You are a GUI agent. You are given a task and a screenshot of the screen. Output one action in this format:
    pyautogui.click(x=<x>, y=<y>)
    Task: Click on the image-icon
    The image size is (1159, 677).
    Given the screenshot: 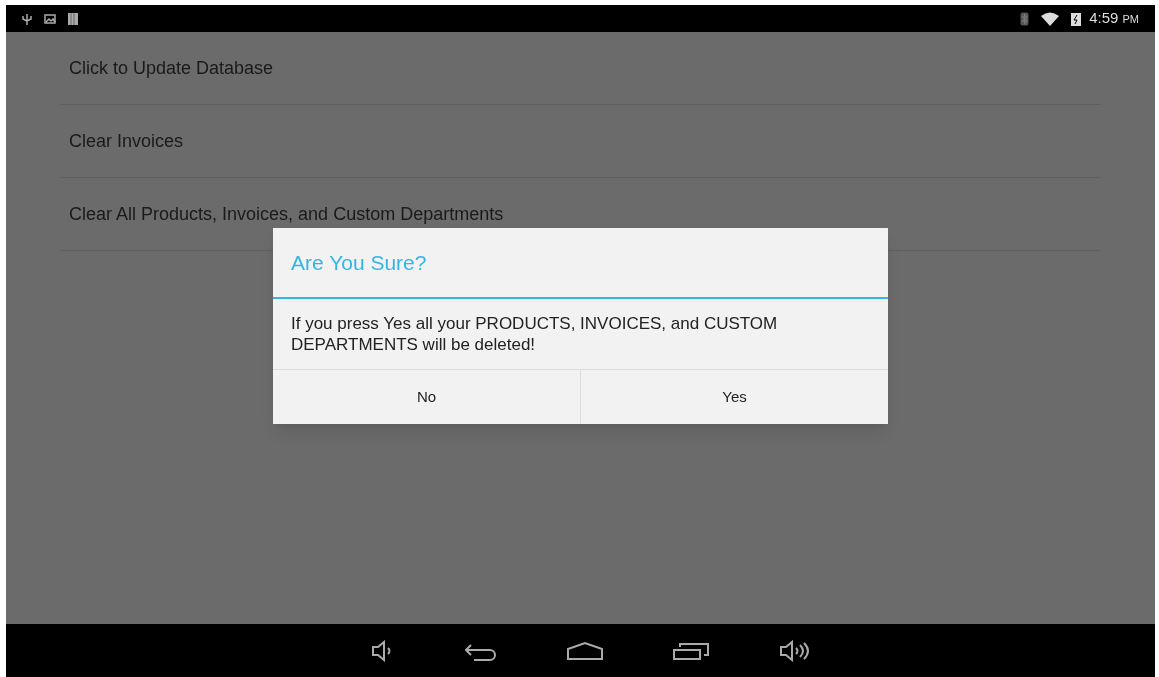 What is the action you would take?
    pyautogui.click(x=50, y=18)
    